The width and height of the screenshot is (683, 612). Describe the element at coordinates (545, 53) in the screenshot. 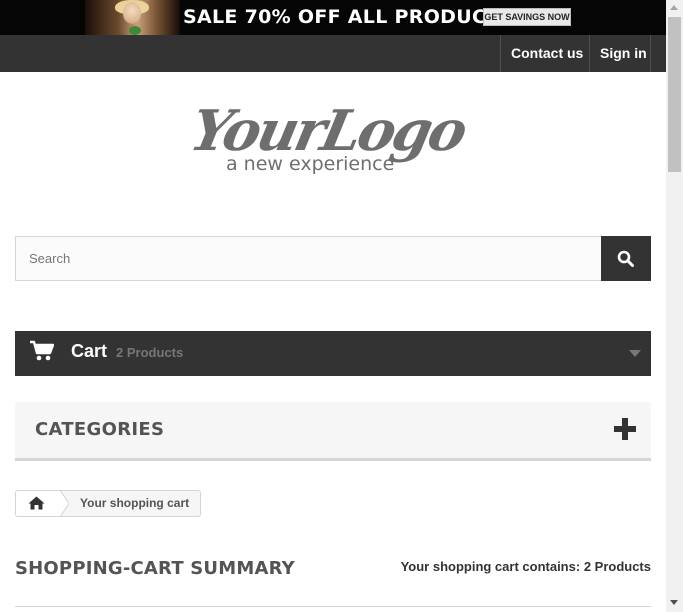

I see `contact-us-link: Contact us` at that location.